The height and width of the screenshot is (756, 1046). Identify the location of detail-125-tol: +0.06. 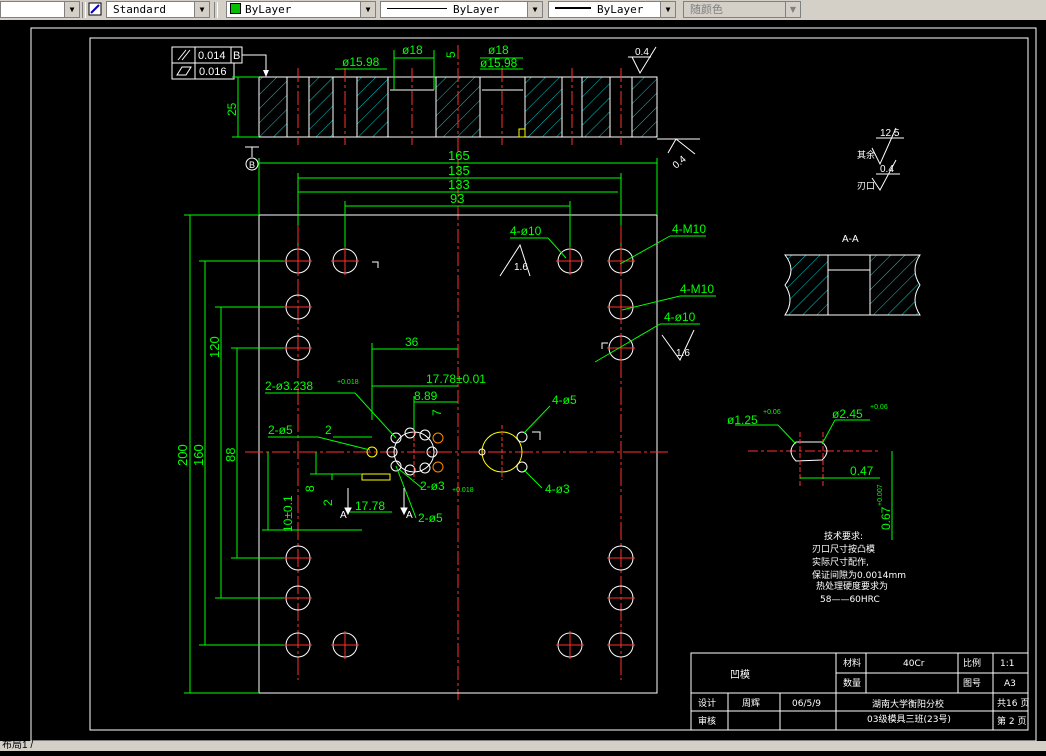
(772, 412).